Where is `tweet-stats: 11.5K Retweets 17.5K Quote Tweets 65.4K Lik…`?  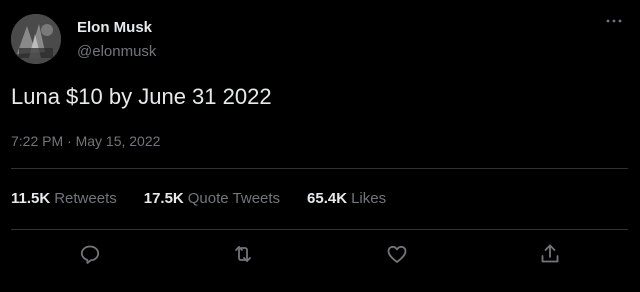 tweet-stats: 11.5K Retweets 17.5K Quote Tweets 65.4K Lik… is located at coordinates (212, 199).